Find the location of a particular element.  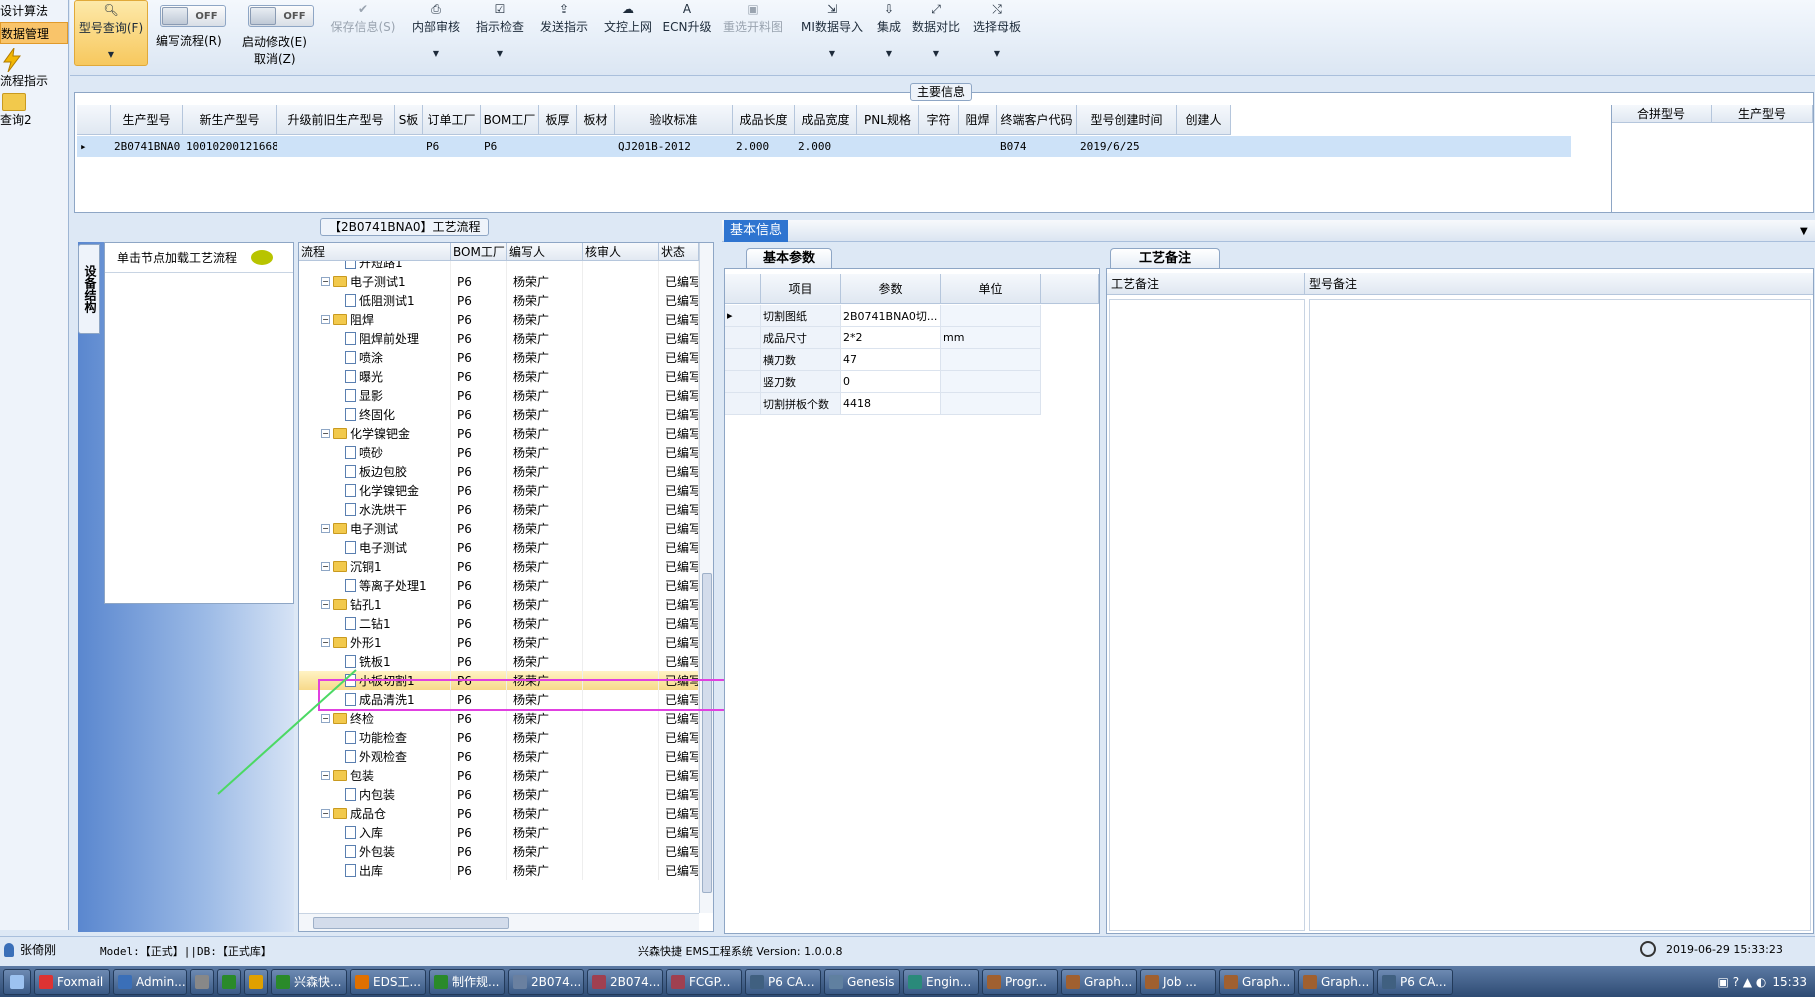

nav-item-design-algo: 设计算法 is located at coordinates (34, 11).